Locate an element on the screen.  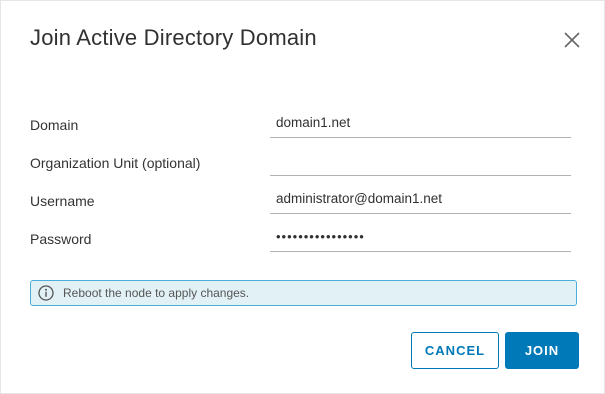
org-unit-row: Organization Unit (optional) is located at coordinates (300, 161).